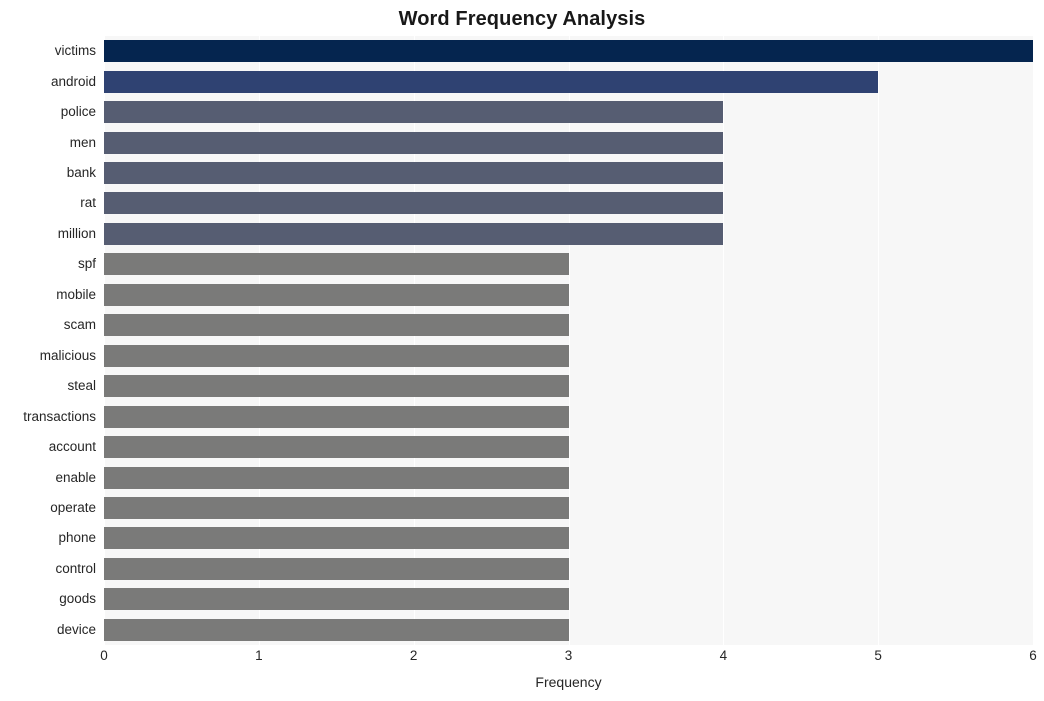 Image resolution: width=1044 pixels, height=701 pixels. What do you see at coordinates (79, 325) in the screenshot?
I see `y-axis-tick-label: scam` at bounding box center [79, 325].